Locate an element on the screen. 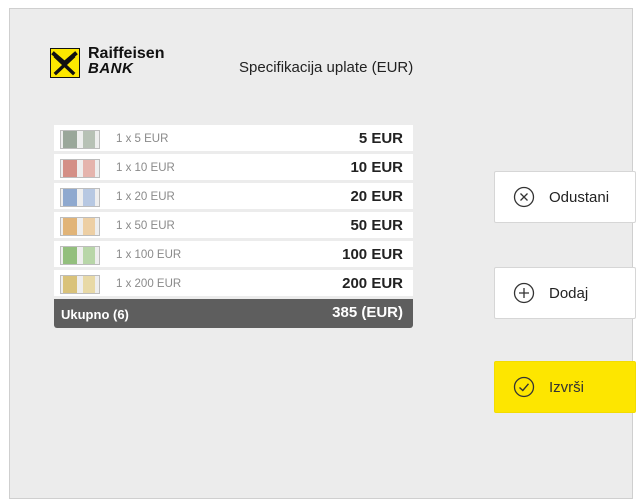 The height and width of the screenshot is (499, 640). table-row: 1 x 10 EUR 10 EUR is located at coordinates (233, 168).